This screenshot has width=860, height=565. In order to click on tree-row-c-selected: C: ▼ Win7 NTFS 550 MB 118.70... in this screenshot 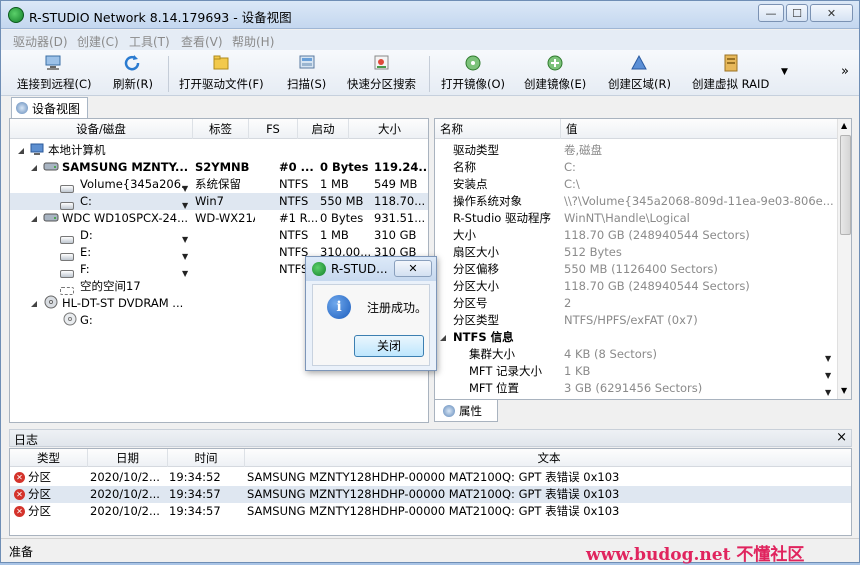, I will do `click(219, 201)`.